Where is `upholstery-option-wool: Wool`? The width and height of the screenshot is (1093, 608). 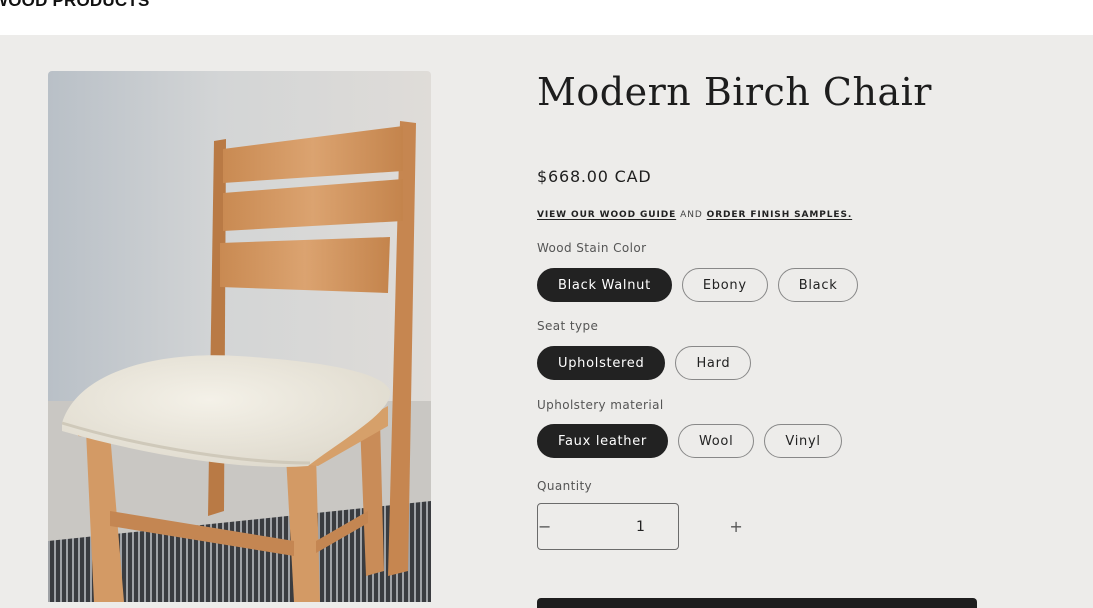 upholstery-option-wool: Wool is located at coordinates (716, 441).